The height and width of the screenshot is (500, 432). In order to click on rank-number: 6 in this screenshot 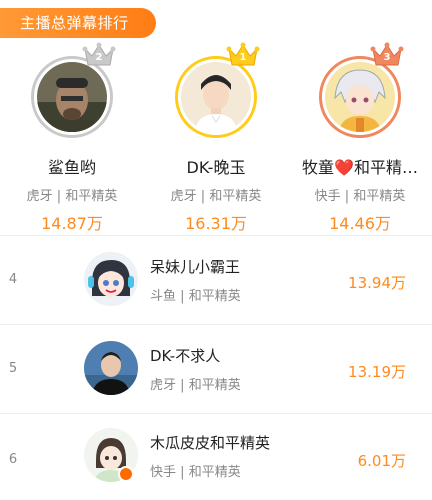, I will do `click(13, 459)`.